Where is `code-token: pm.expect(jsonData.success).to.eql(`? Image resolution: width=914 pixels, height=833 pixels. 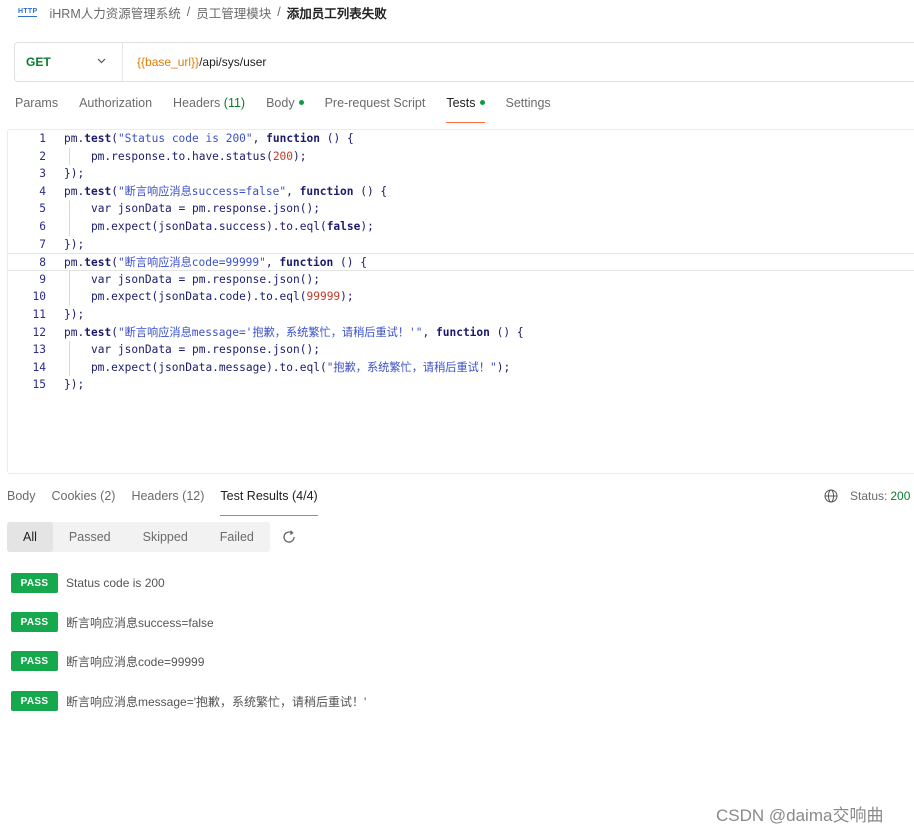
code-token: pm.expect(jsonData.success).to.eql( is located at coordinates (195, 226).